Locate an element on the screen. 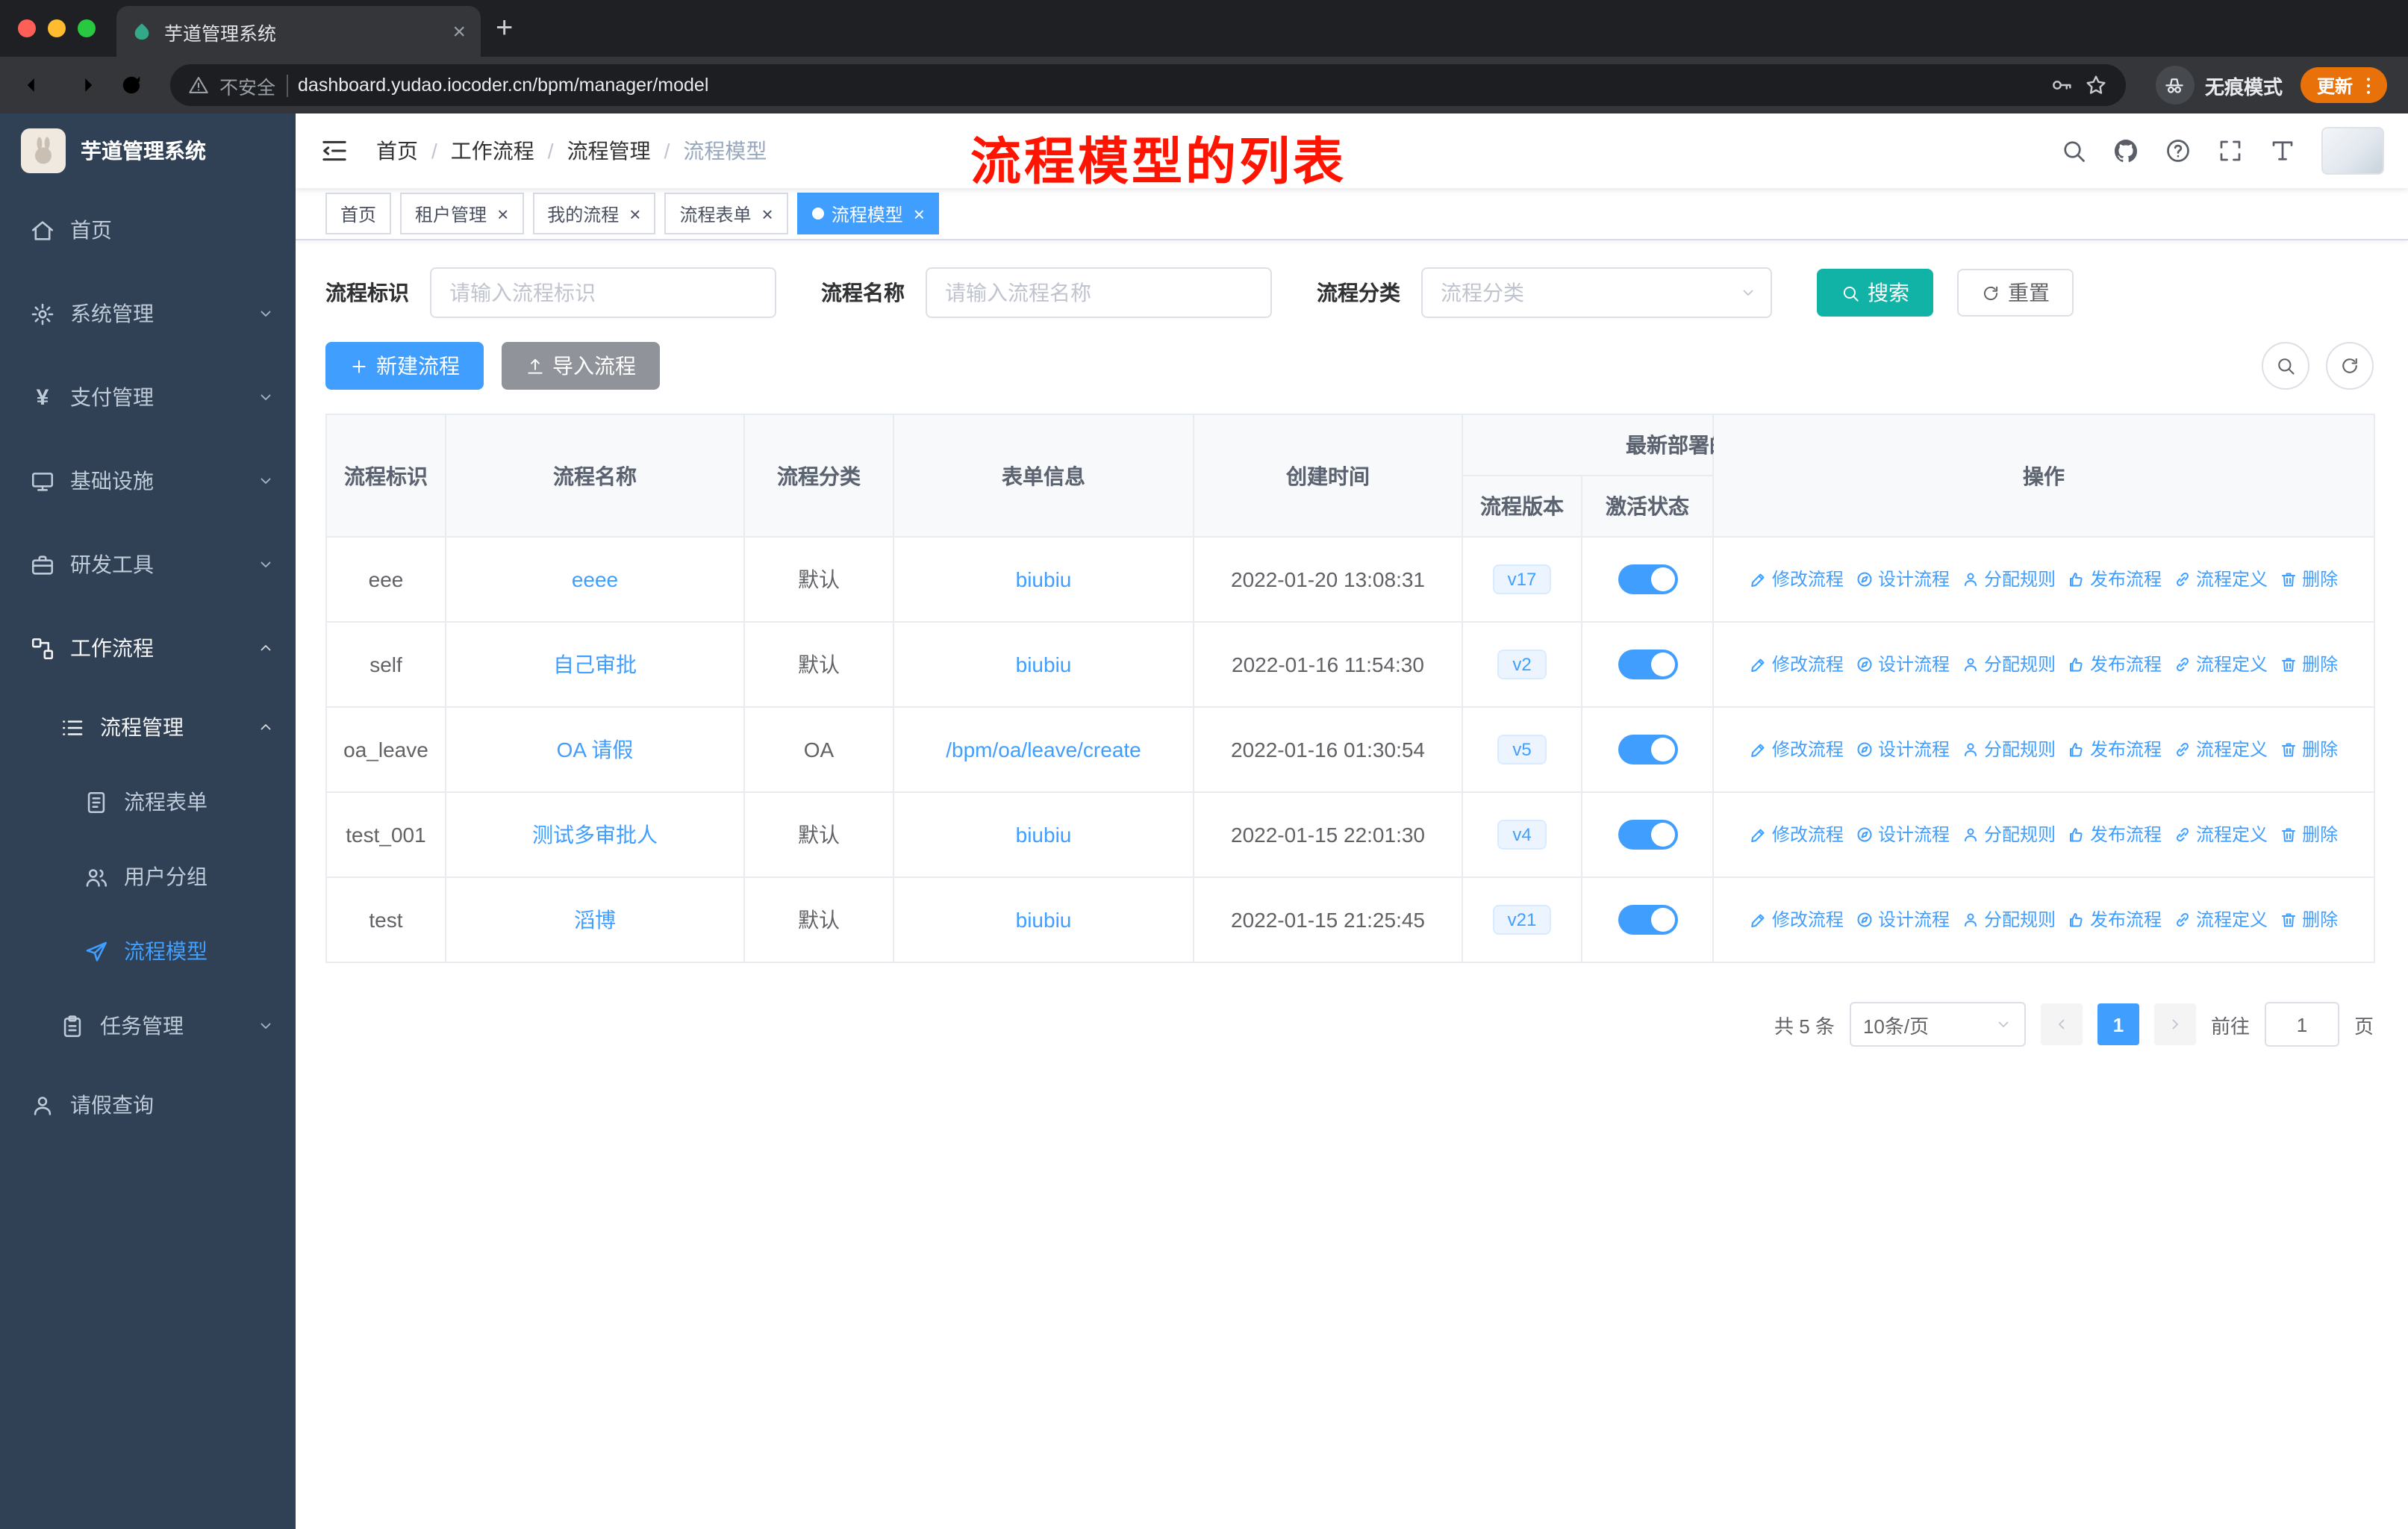  process-name-link: eeee is located at coordinates (595, 579).